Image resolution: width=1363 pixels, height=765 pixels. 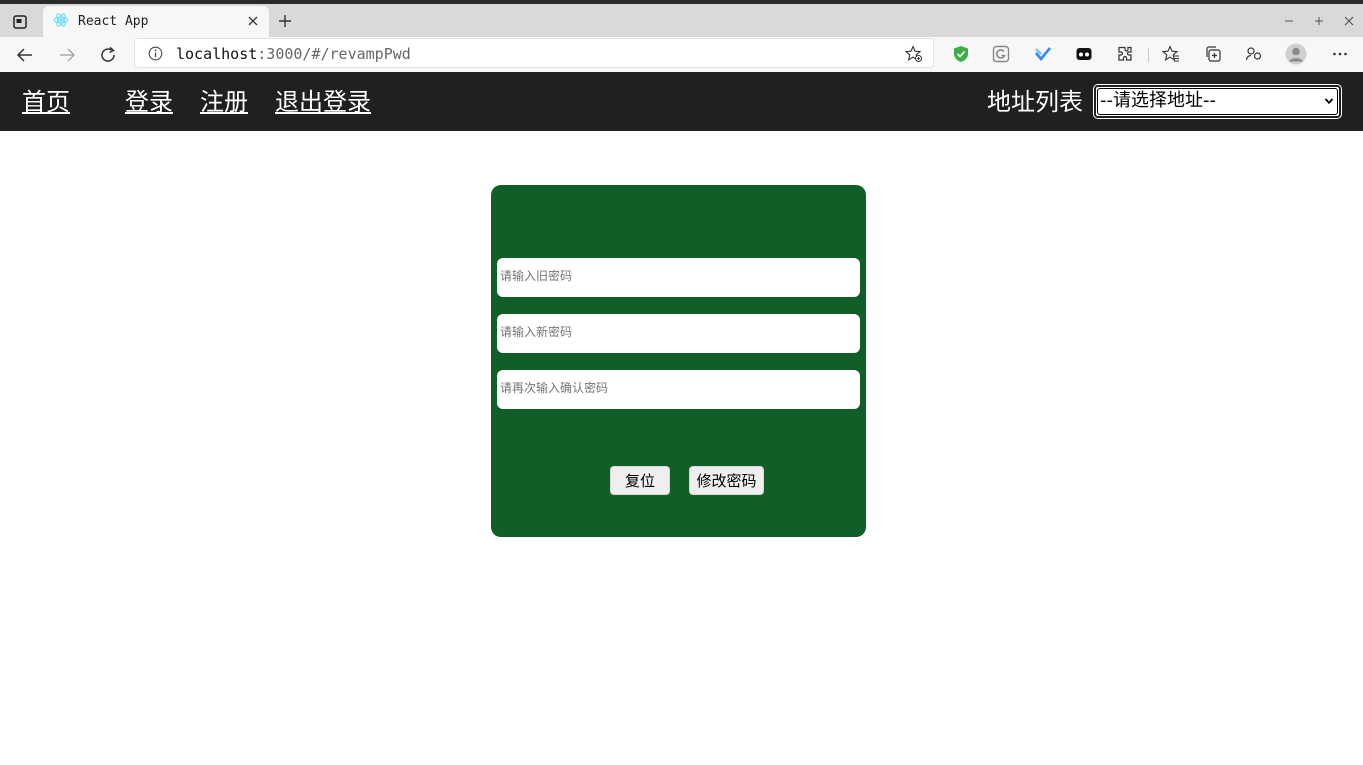 What do you see at coordinates (1254, 54) in the screenshot?
I see `profile-switch-icon` at bounding box center [1254, 54].